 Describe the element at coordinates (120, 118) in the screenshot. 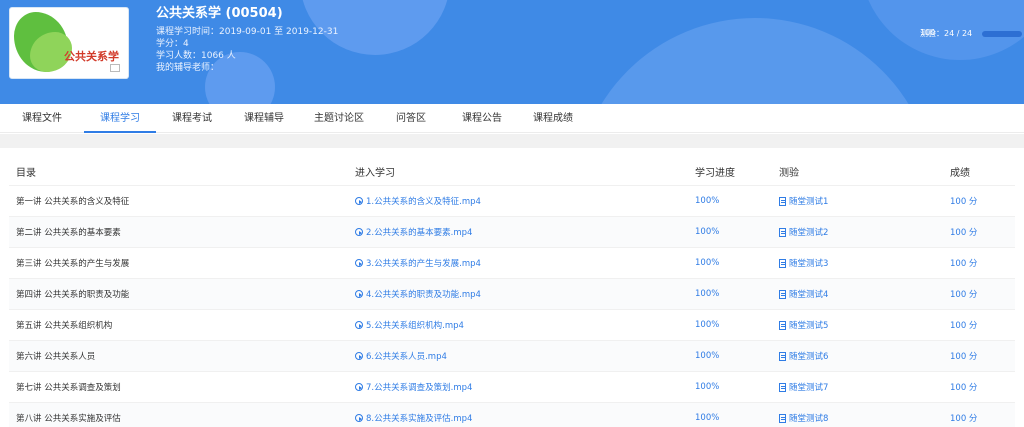

I see `tab-1: 课程学习` at that location.